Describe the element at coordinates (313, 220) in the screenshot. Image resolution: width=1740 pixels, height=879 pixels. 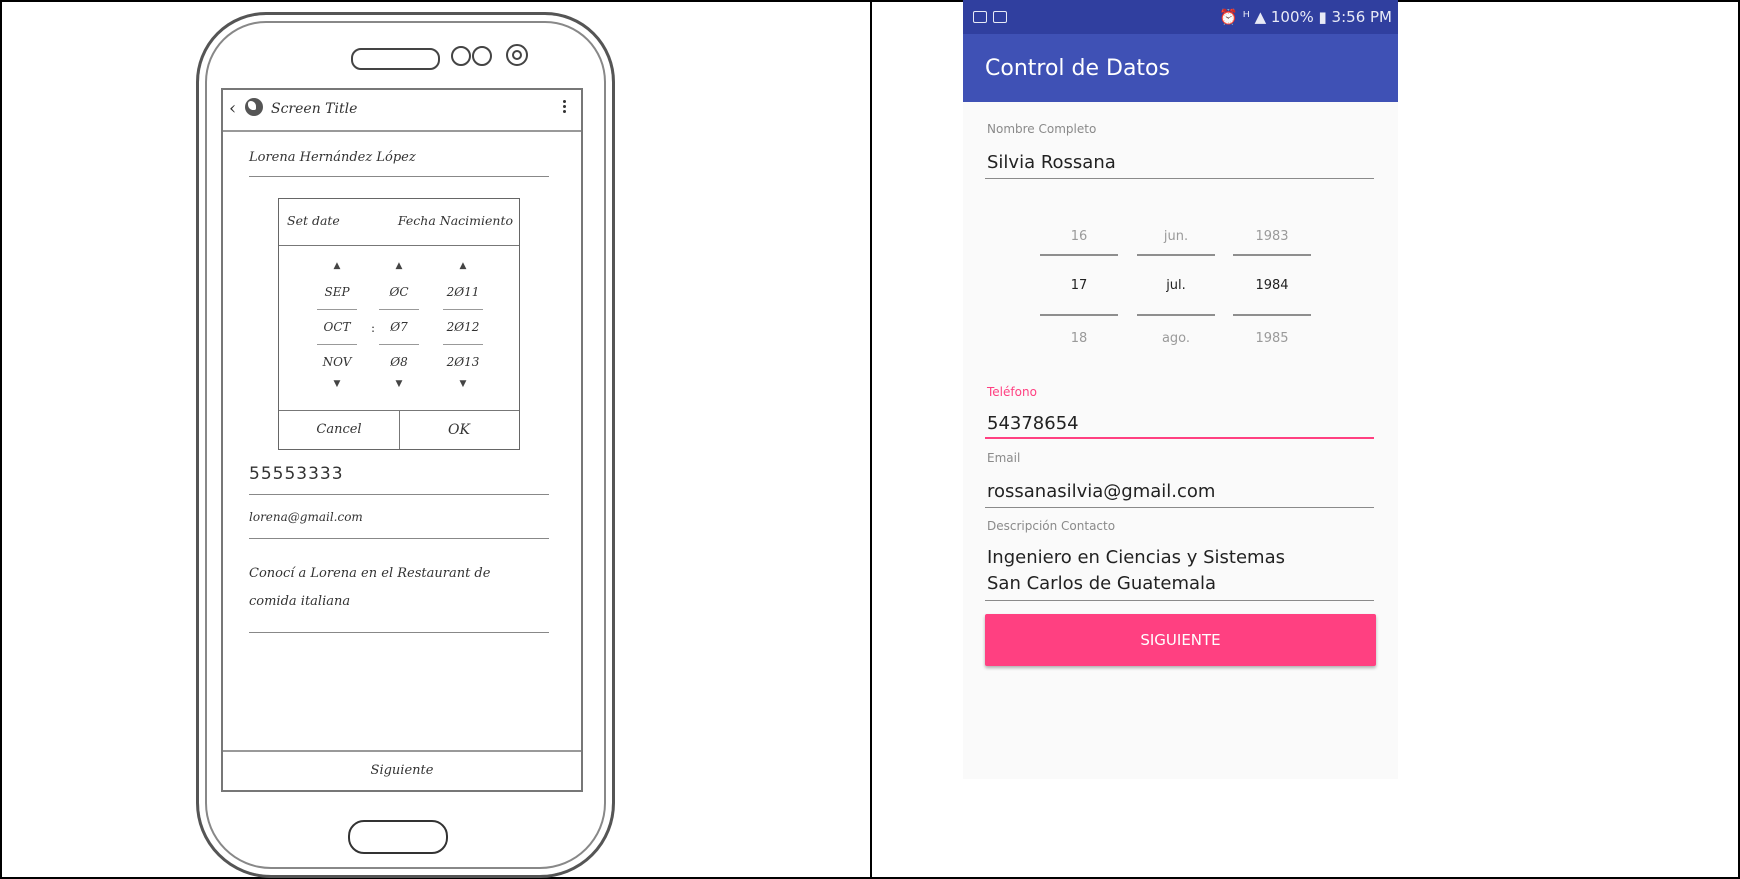
I see `dialog-set-date: Set date` at that location.